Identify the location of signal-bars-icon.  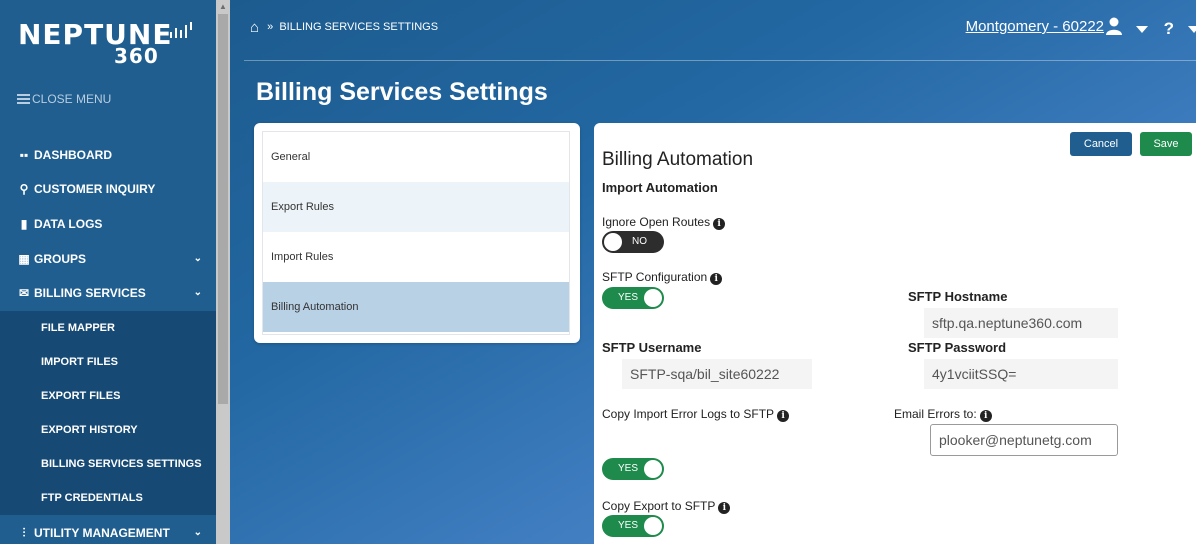
(181, 30).